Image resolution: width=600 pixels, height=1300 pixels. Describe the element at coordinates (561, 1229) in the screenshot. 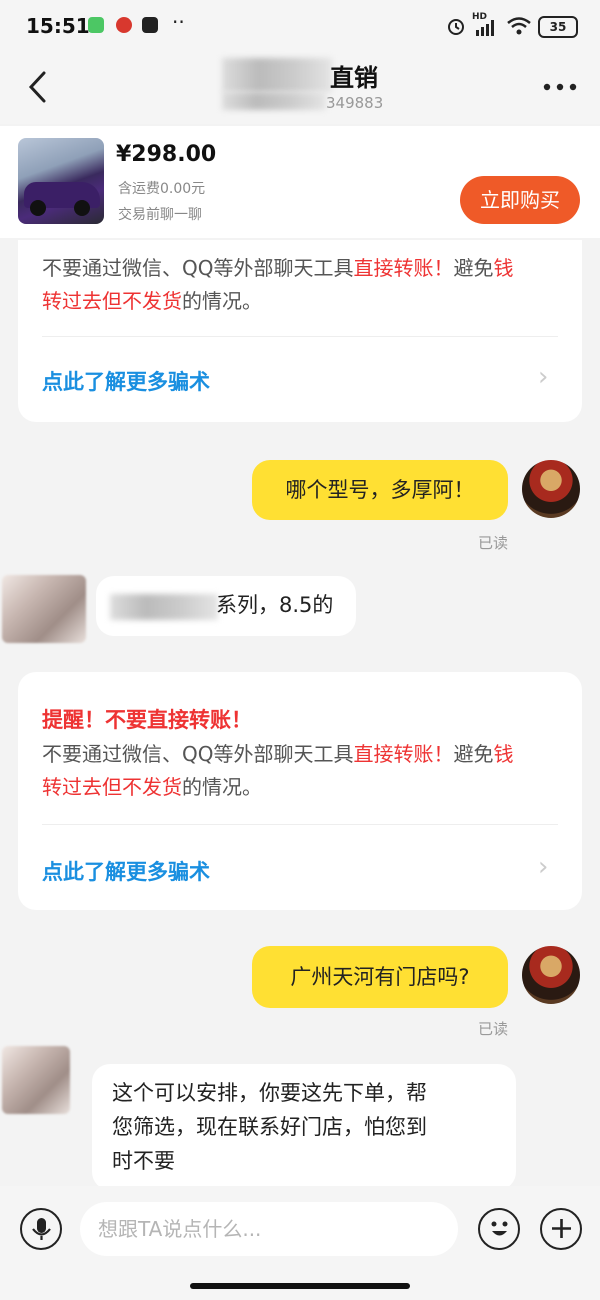

I see `plus-icon` at that location.